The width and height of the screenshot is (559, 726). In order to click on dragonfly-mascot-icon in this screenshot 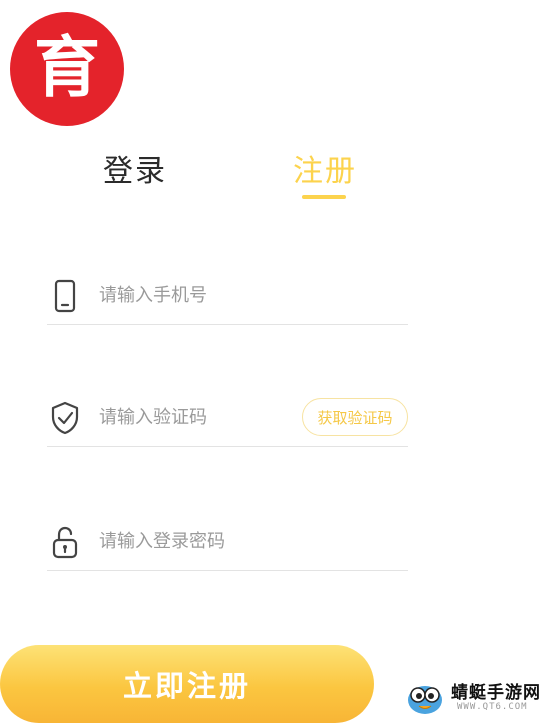, I will do `click(425, 698)`.